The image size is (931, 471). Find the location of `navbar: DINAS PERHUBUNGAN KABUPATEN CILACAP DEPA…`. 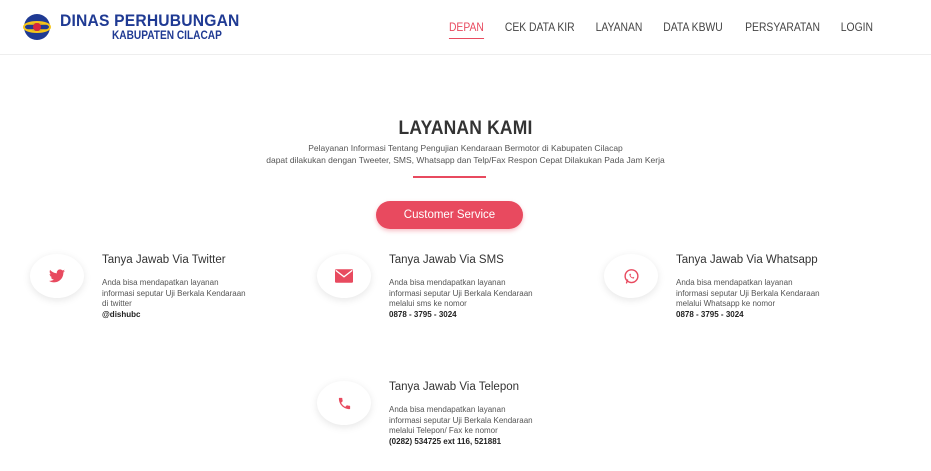

navbar: DINAS PERHUBUNGAN KABUPATEN CILACAP DEPA… is located at coordinates (465, 27).